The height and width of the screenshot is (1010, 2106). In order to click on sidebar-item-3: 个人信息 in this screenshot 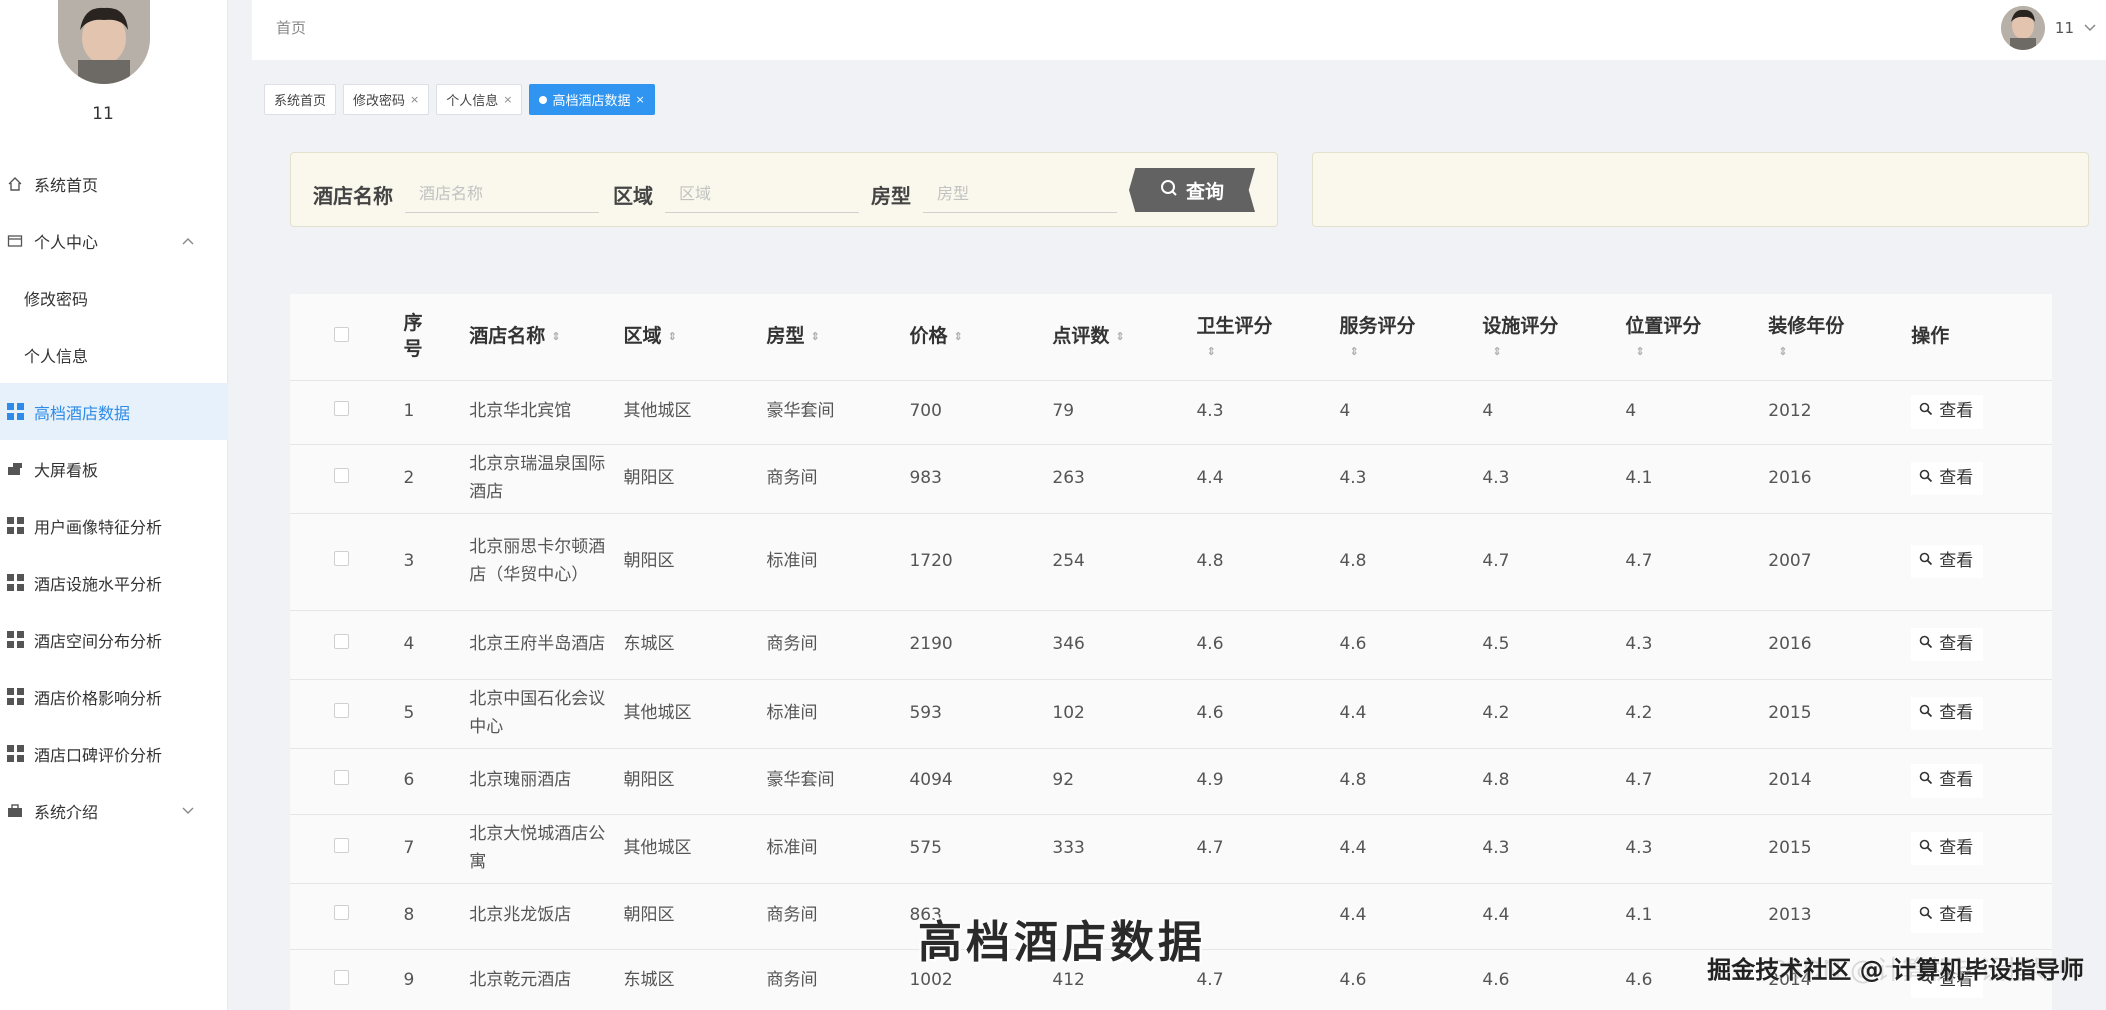, I will do `click(114, 354)`.